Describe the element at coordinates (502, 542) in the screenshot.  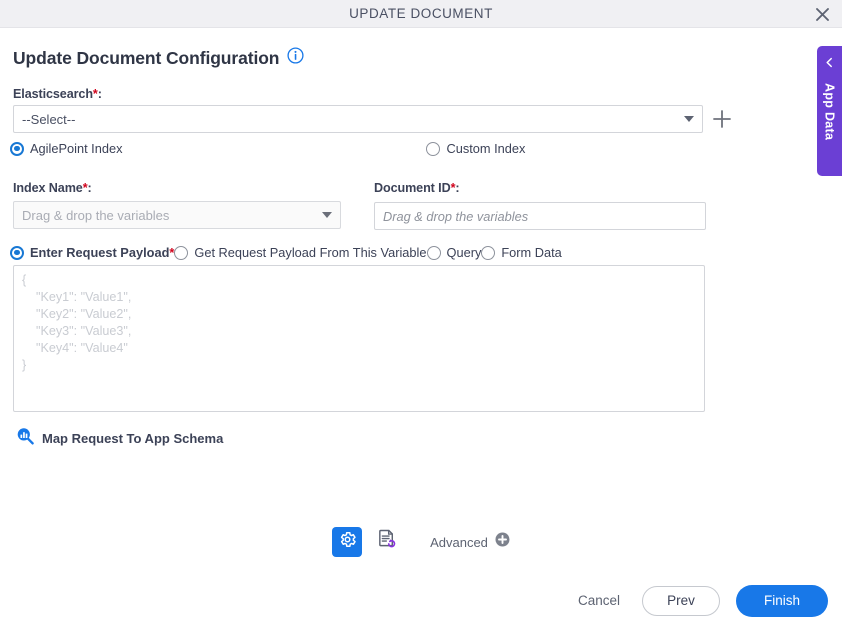
I see `plus-circle-icon` at that location.